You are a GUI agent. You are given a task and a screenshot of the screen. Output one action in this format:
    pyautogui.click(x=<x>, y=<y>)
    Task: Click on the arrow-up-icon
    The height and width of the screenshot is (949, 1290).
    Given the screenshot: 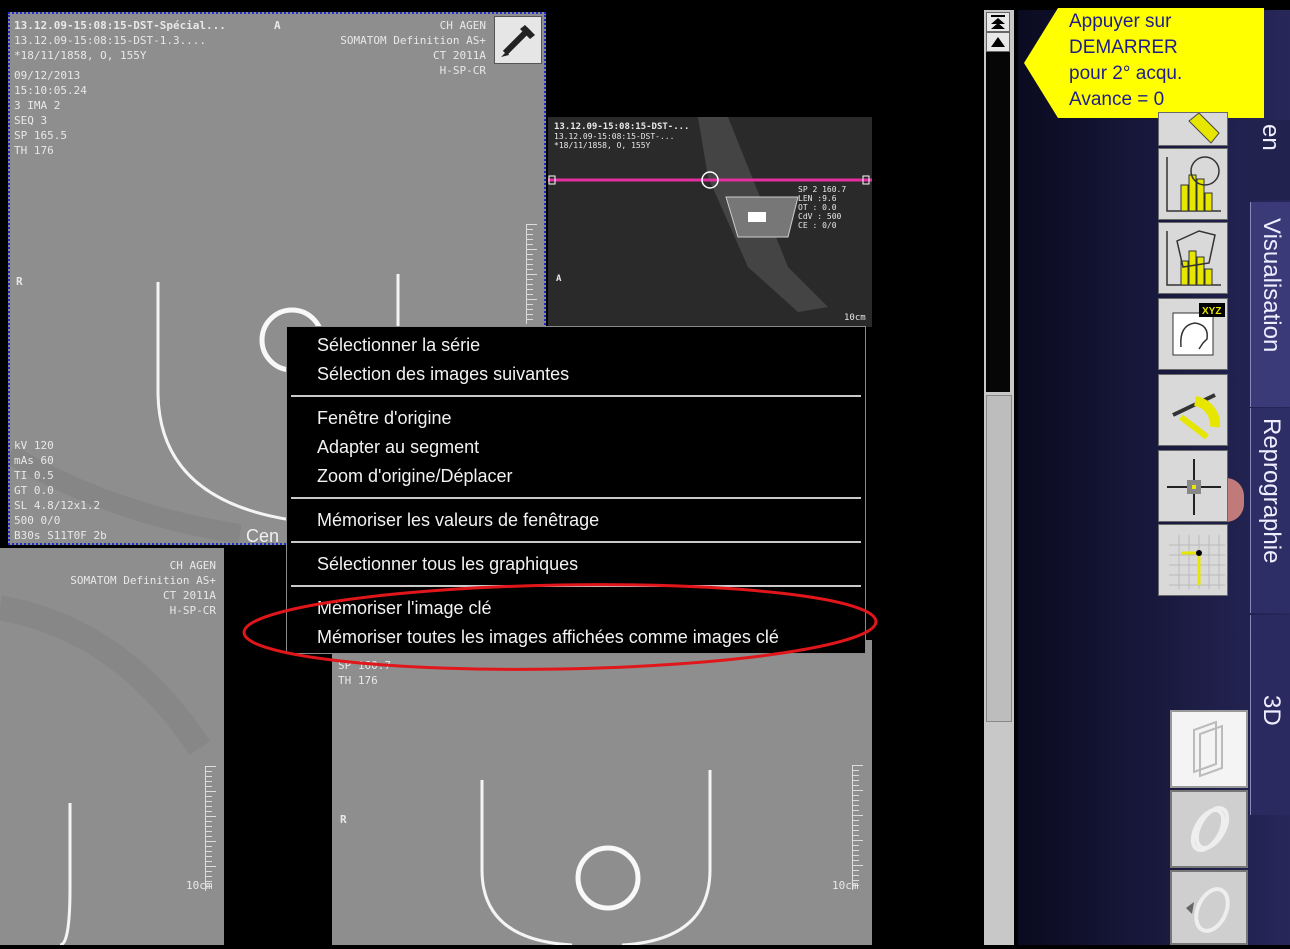 What is the action you would take?
    pyautogui.click(x=998, y=42)
    